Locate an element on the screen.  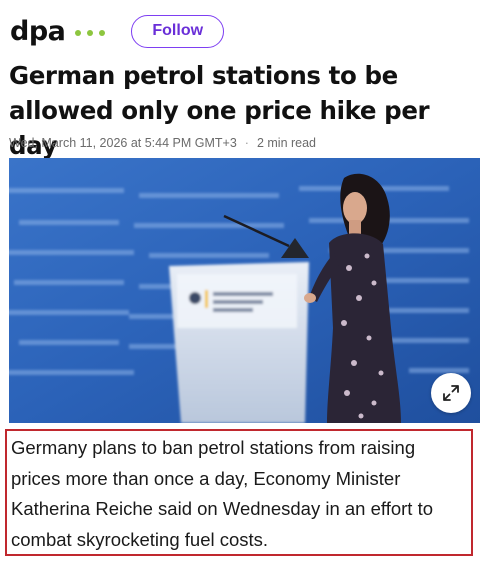
follow-button: Follow is located at coordinates (178, 31).